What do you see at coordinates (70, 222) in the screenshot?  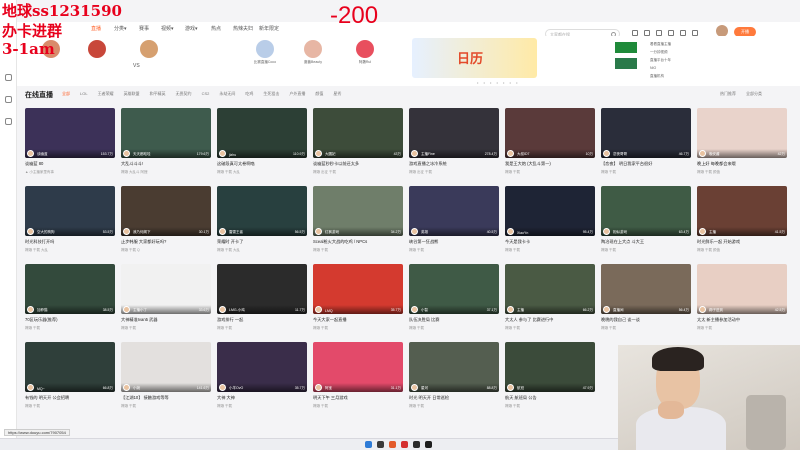 I see `live-card: 空大的狗狗 53.5万 时光科技打开吗 嫦娥 千载 大乱` at bounding box center [70, 222].